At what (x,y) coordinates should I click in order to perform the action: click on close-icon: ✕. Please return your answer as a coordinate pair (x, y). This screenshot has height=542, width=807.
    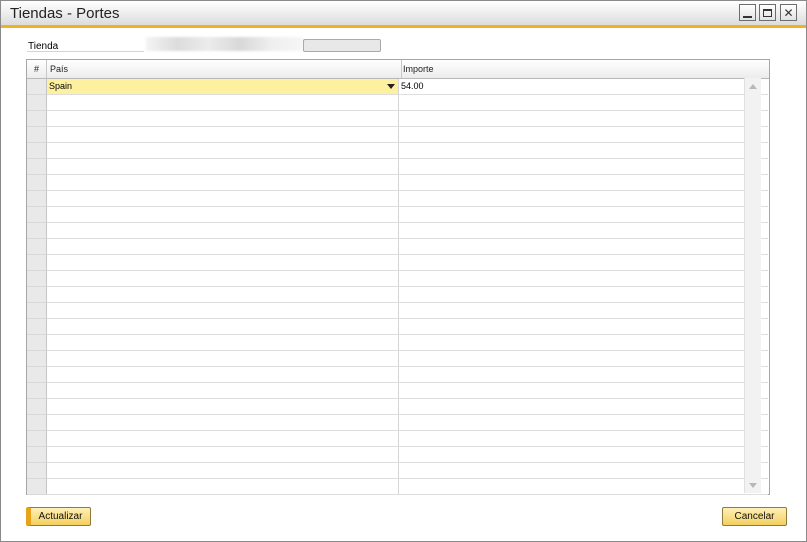
    Looking at the image, I should click on (788, 12).